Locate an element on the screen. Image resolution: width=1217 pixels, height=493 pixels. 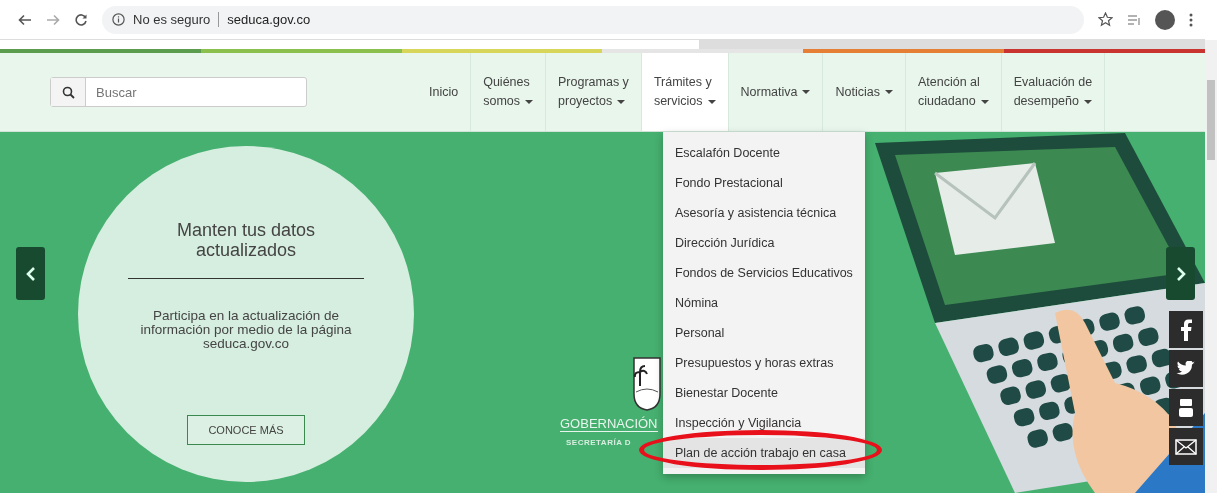
url-text: seduca.gov.co is located at coordinates (269, 19).